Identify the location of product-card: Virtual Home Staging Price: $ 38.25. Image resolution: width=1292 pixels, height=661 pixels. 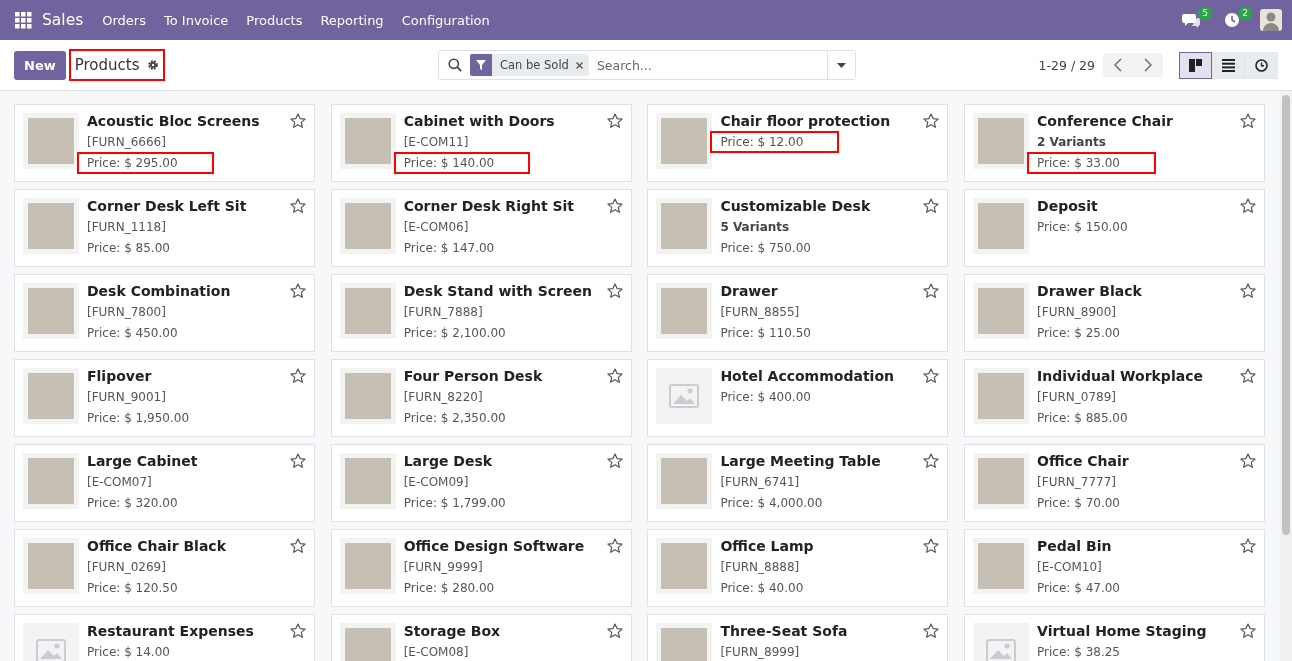
(1115, 637).